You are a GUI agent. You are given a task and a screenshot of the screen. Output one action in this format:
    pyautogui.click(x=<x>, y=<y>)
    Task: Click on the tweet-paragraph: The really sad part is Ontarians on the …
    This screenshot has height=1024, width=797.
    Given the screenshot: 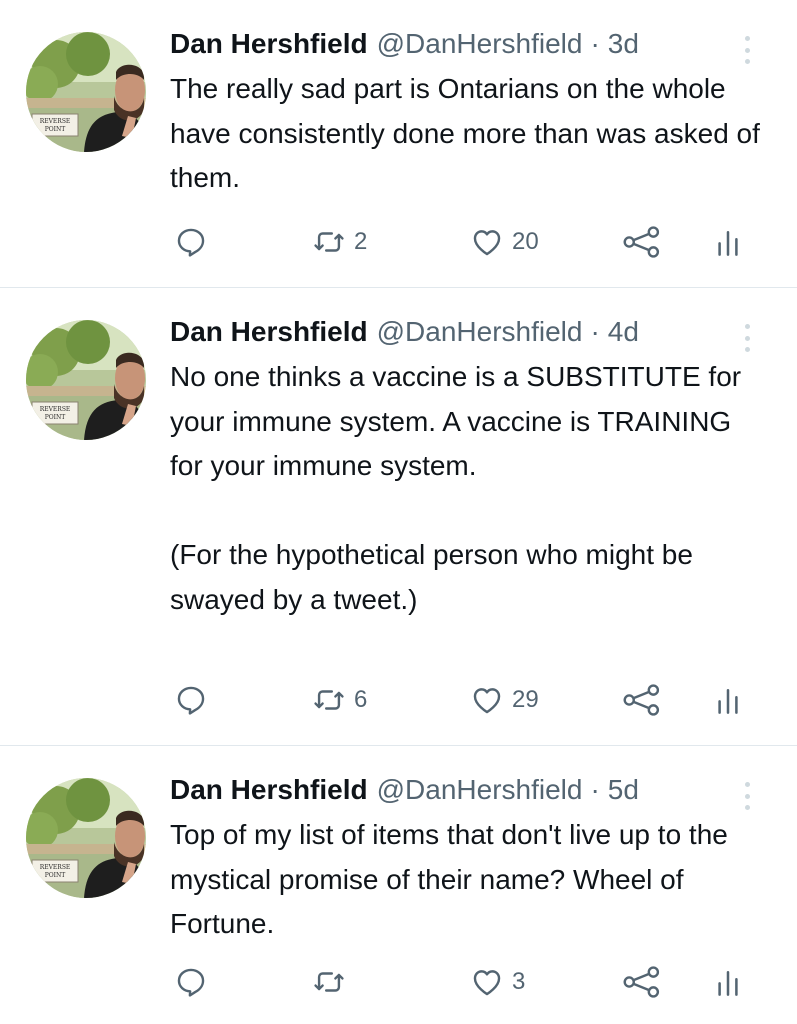 What is the action you would take?
    pyautogui.click(x=465, y=133)
    